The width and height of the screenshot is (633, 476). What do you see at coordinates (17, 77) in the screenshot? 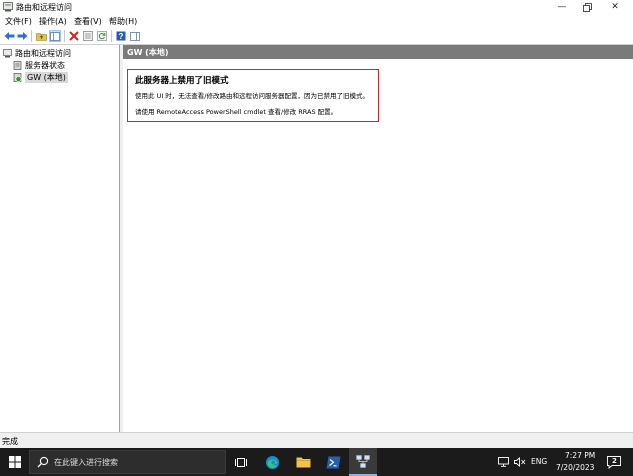
I see `server-running-icon` at bounding box center [17, 77].